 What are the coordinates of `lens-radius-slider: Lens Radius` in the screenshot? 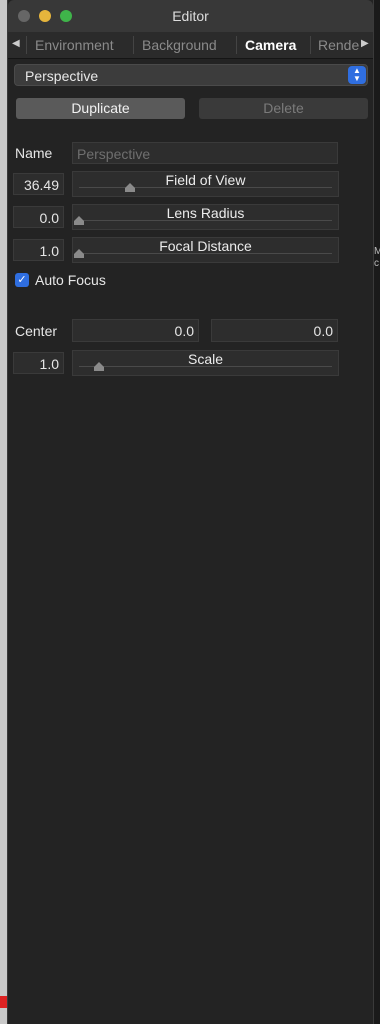 It's located at (205, 217).